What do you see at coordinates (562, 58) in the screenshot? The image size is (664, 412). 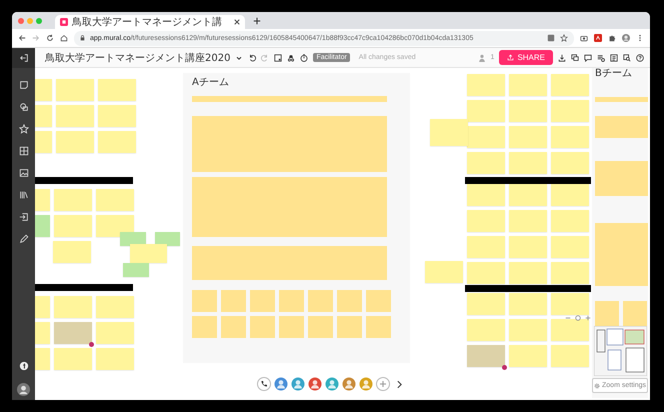 I see `download-icon` at bounding box center [562, 58].